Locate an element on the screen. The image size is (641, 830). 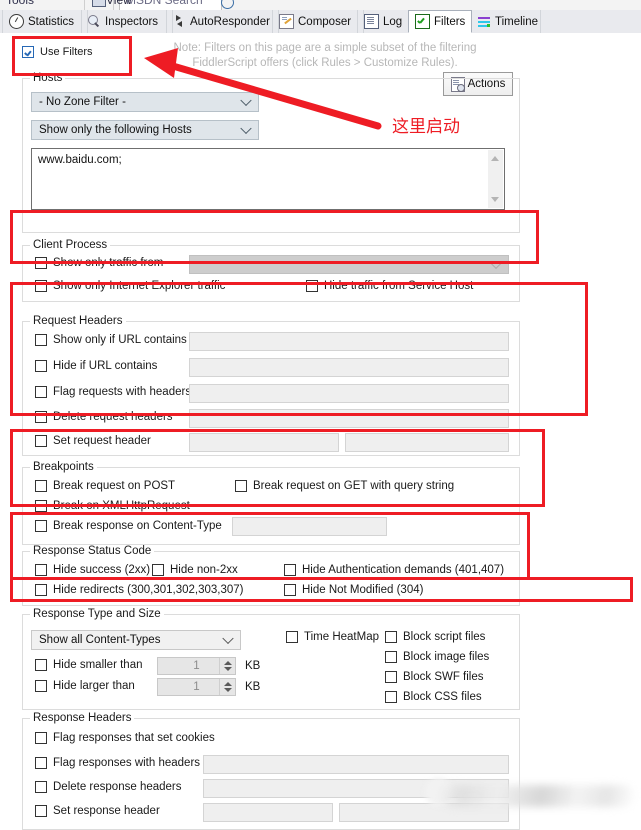
block-image-files-checkbox is located at coordinates (391, 657).